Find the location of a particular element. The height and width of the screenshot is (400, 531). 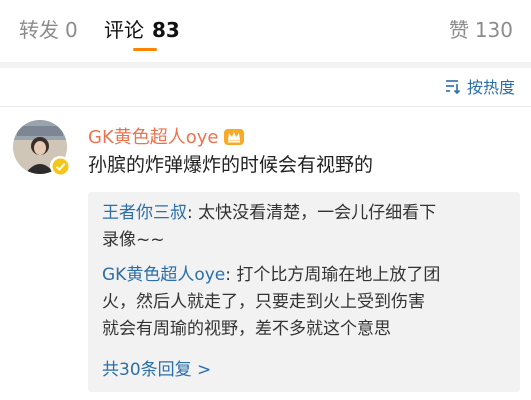

tab-likes: 赞 130 is located at coordinates (481, 30).